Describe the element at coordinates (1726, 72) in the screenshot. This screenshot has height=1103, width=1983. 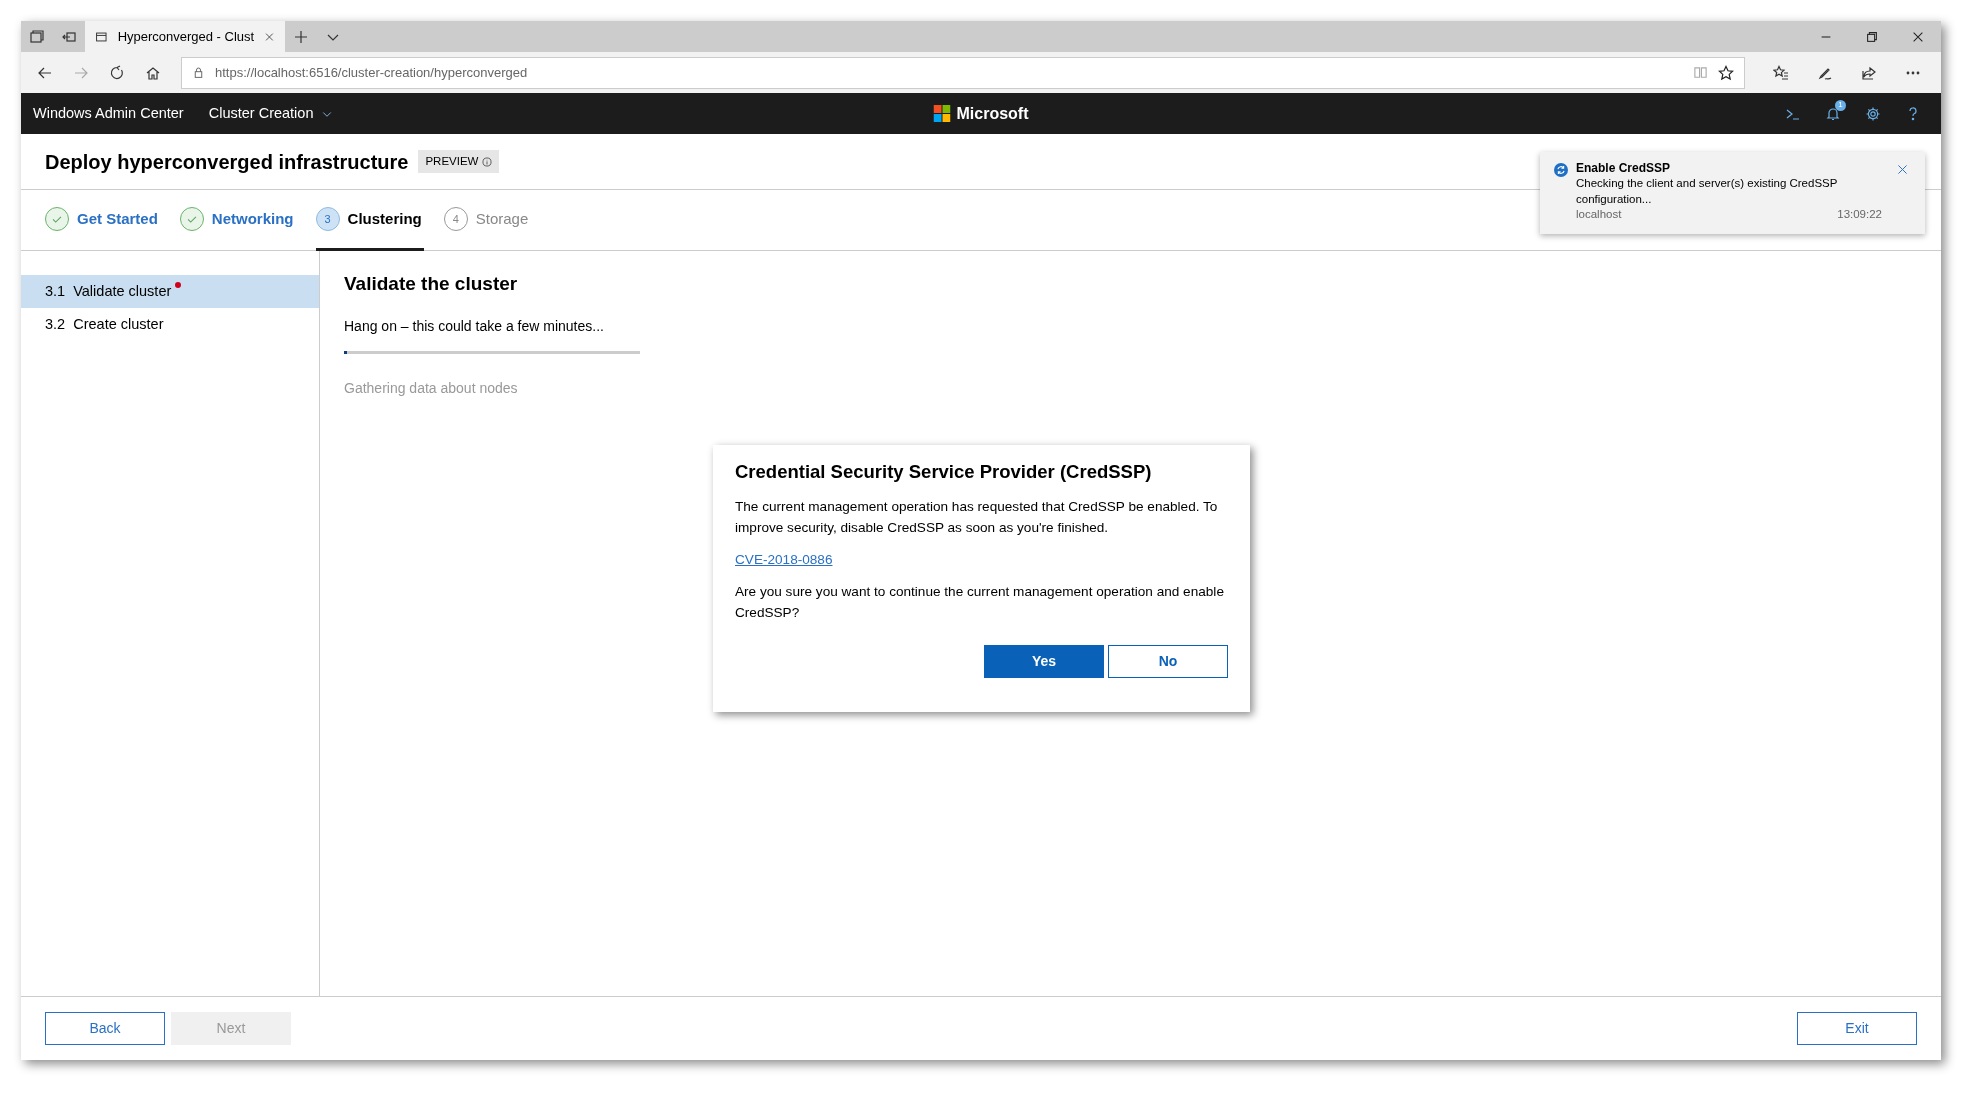
I see `star-icon` at that location.